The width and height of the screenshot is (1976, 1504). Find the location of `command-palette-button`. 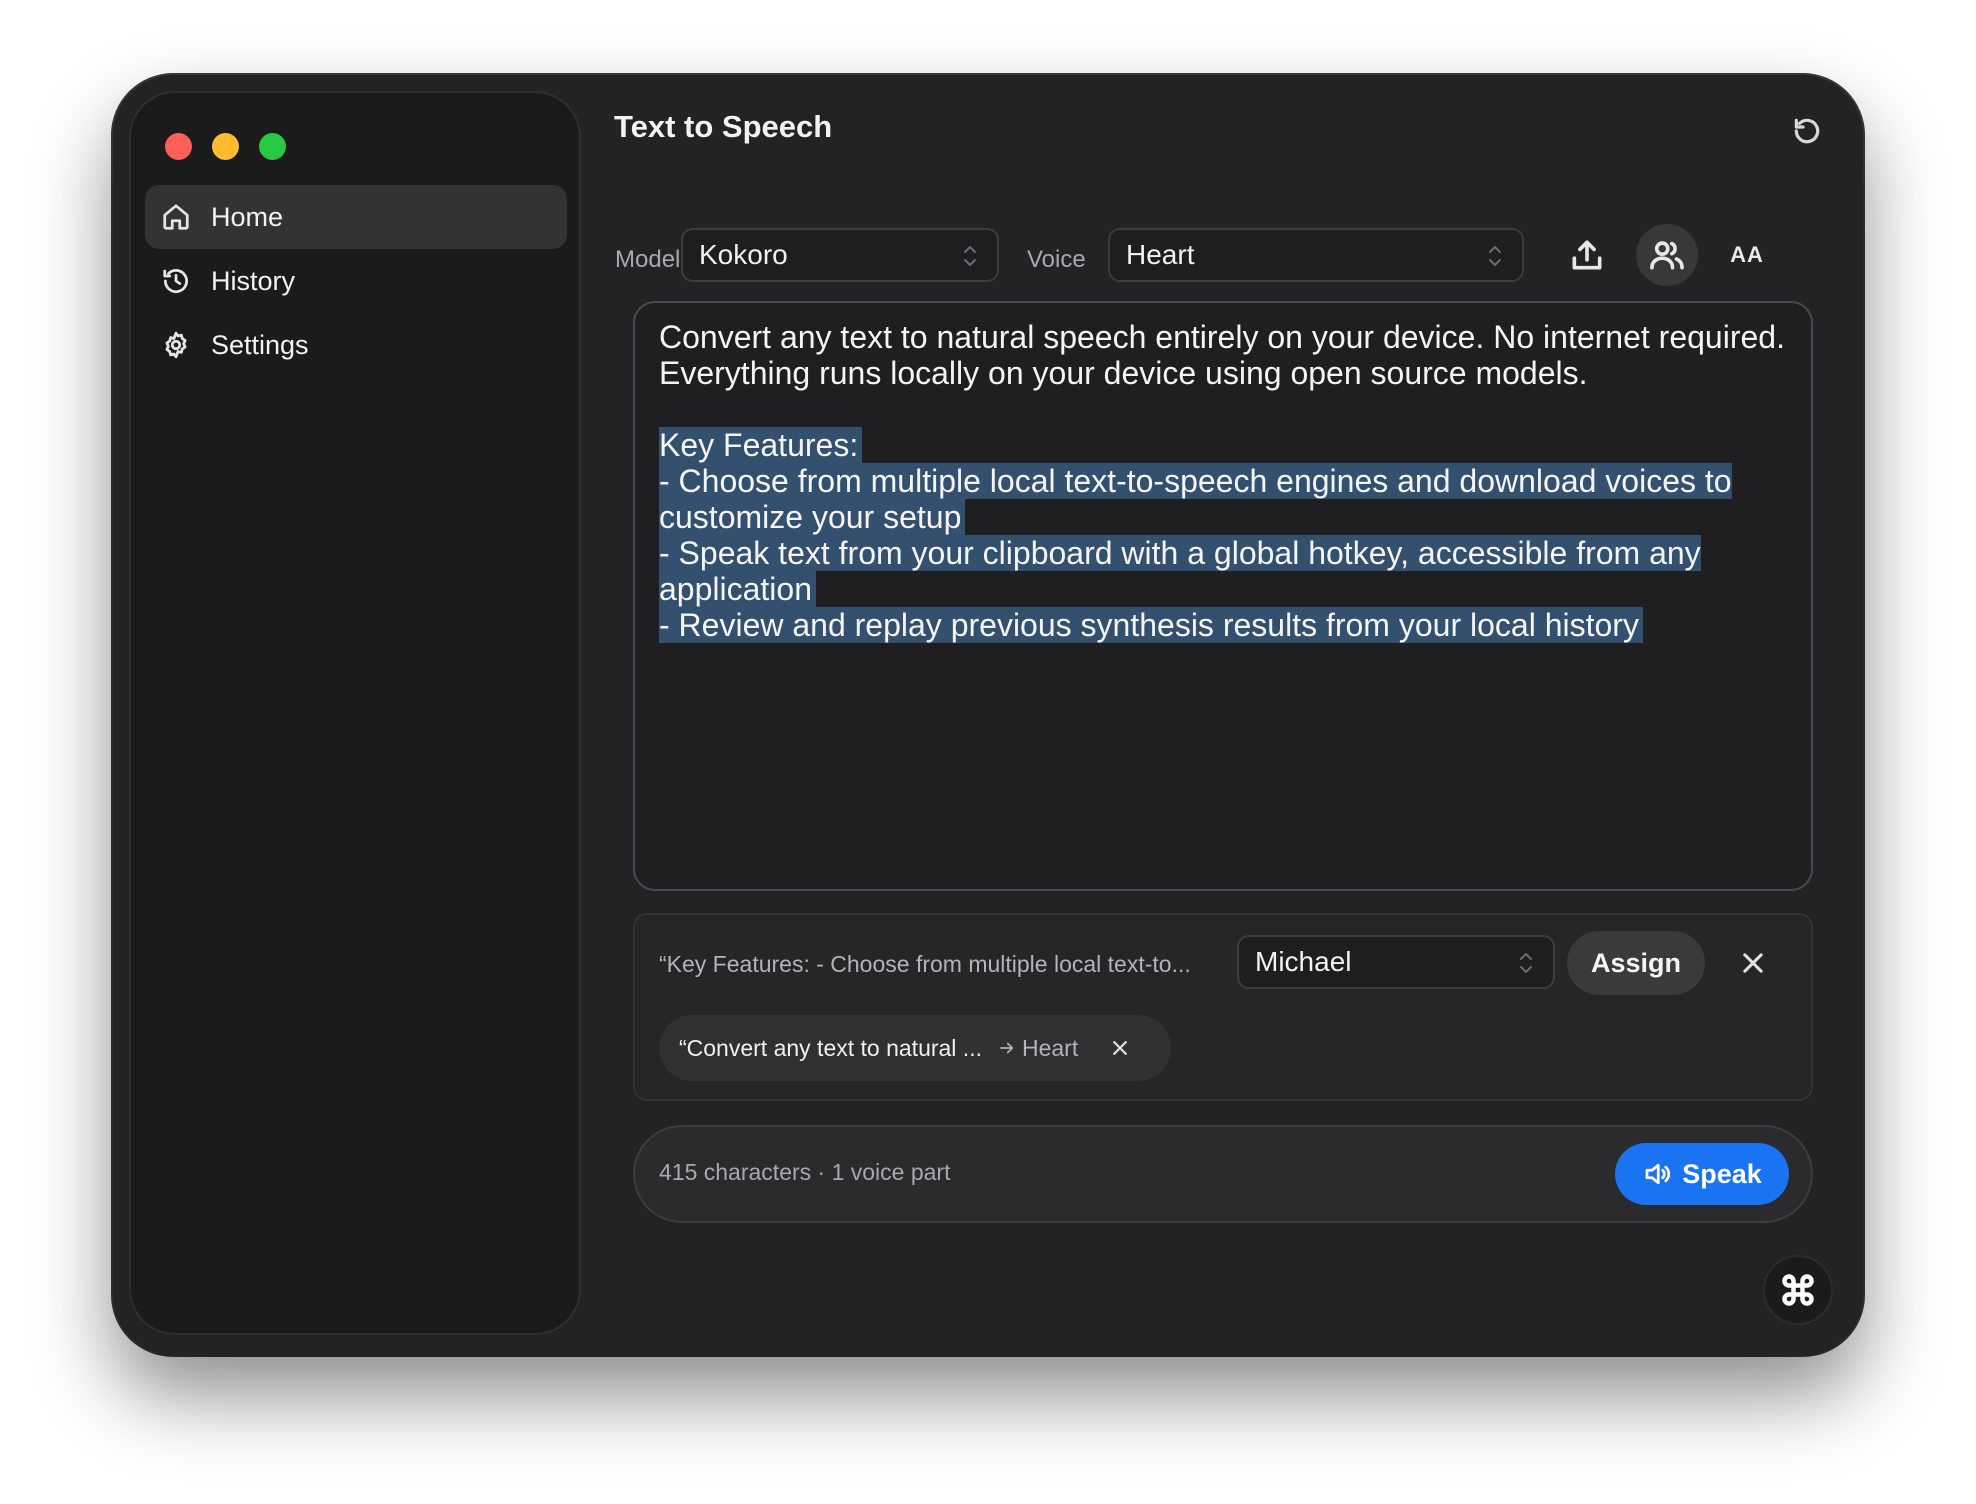

command-palette-button is located at coordinates (1798, 1290).